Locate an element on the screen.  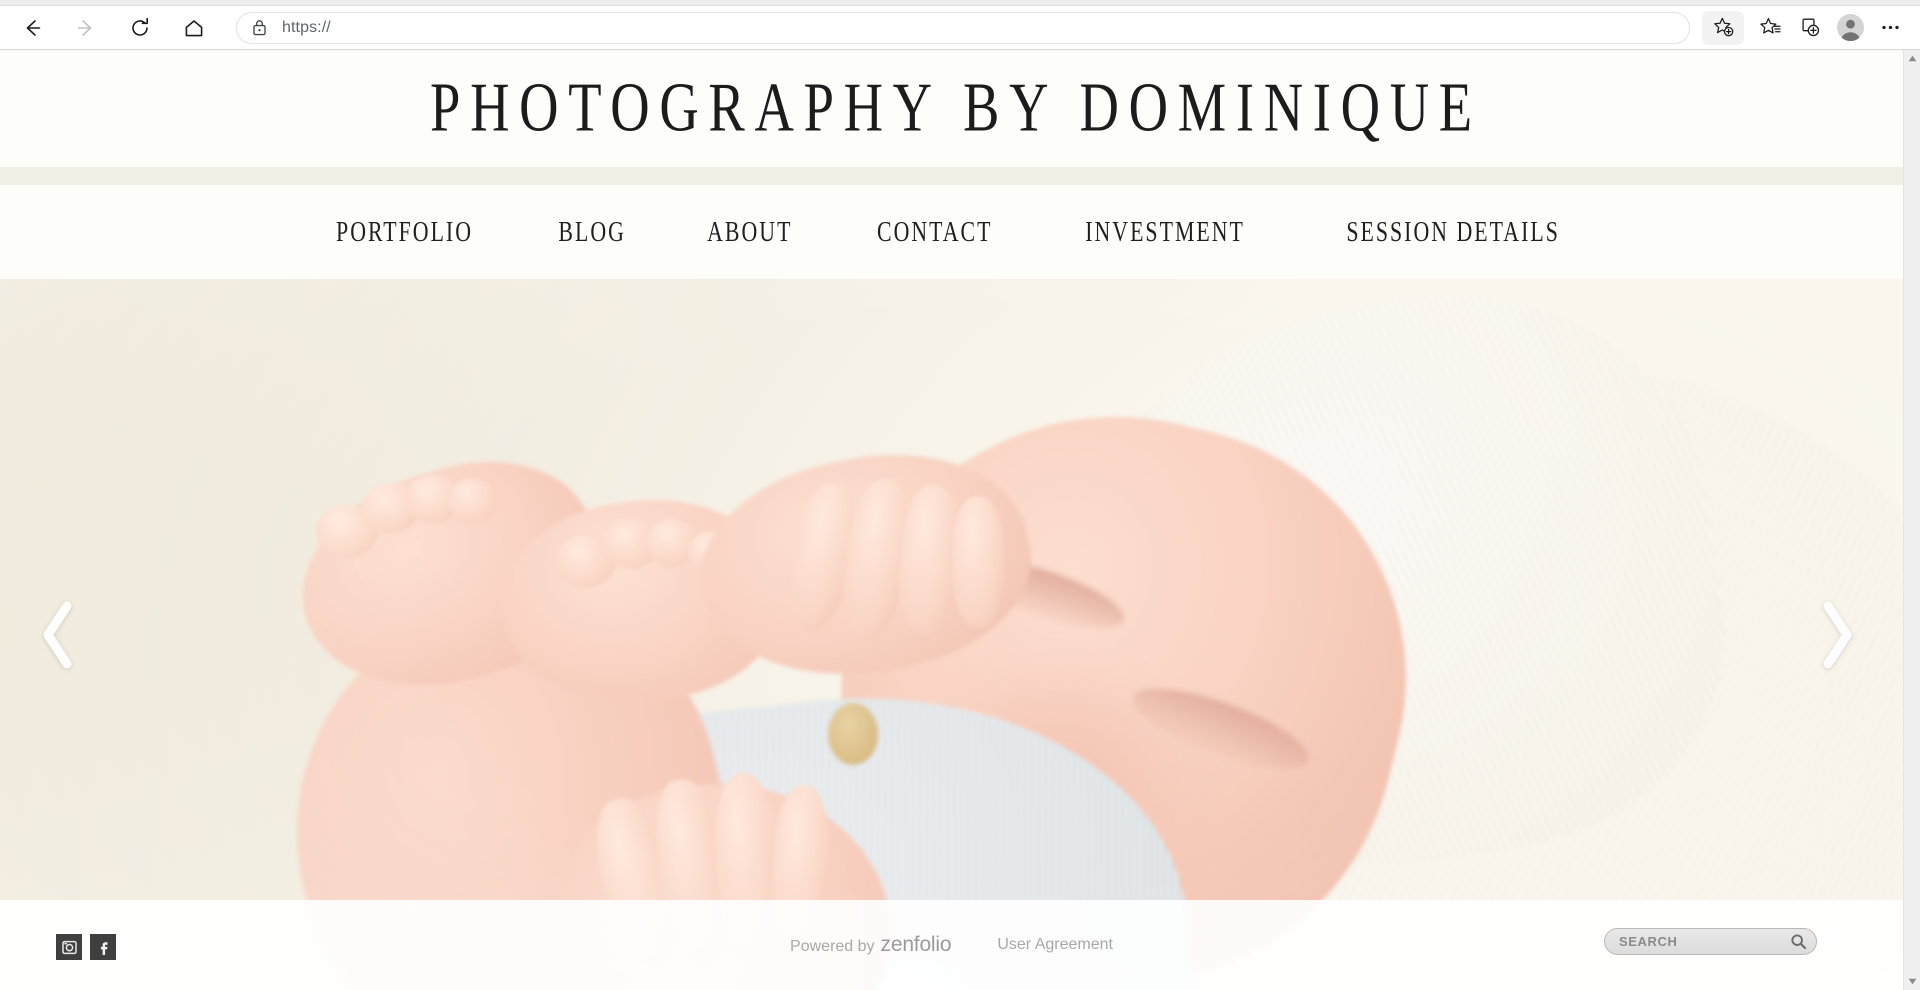
browser-chrome: https:// is located at coordinates (960, 25).